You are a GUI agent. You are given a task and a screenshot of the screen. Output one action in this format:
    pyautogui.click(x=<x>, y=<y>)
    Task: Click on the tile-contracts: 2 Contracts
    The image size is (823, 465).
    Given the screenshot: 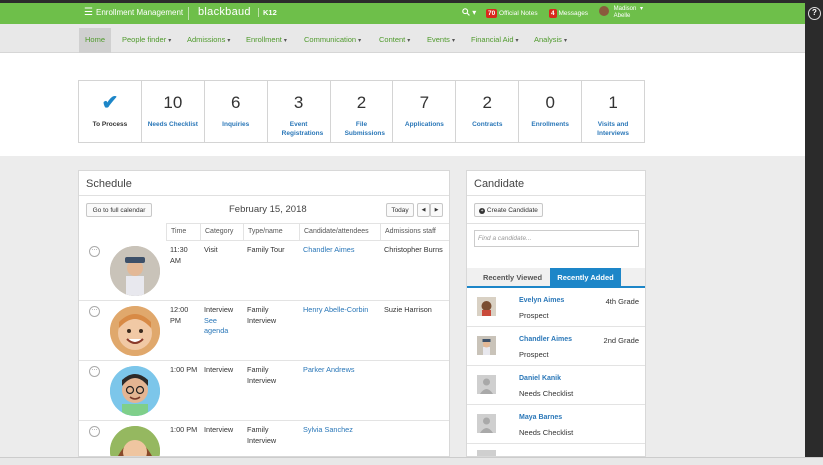 What is the action you would take?
    pyautogui.click(x=488, y=111)
    